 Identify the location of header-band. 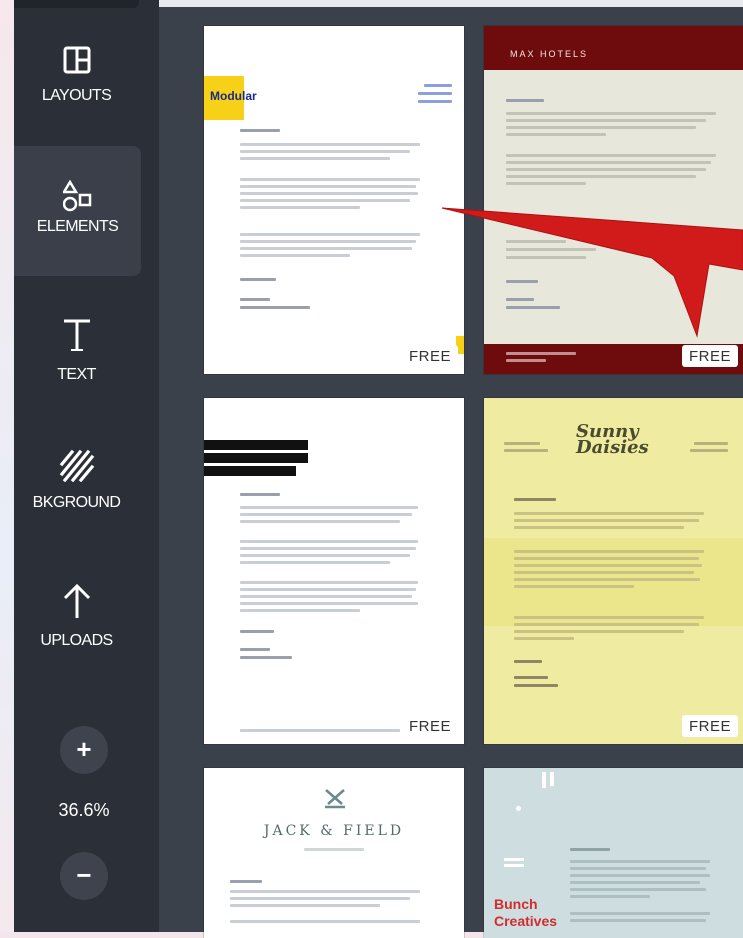
(613, 48).